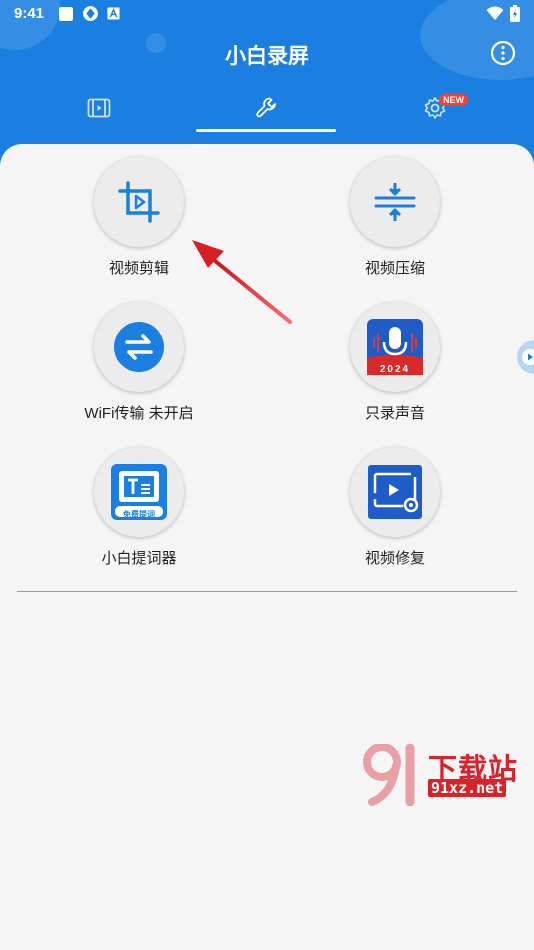 The height and width of the screenshot is (950, 534). I want to click on status-notification-icons, so click(89, 13).